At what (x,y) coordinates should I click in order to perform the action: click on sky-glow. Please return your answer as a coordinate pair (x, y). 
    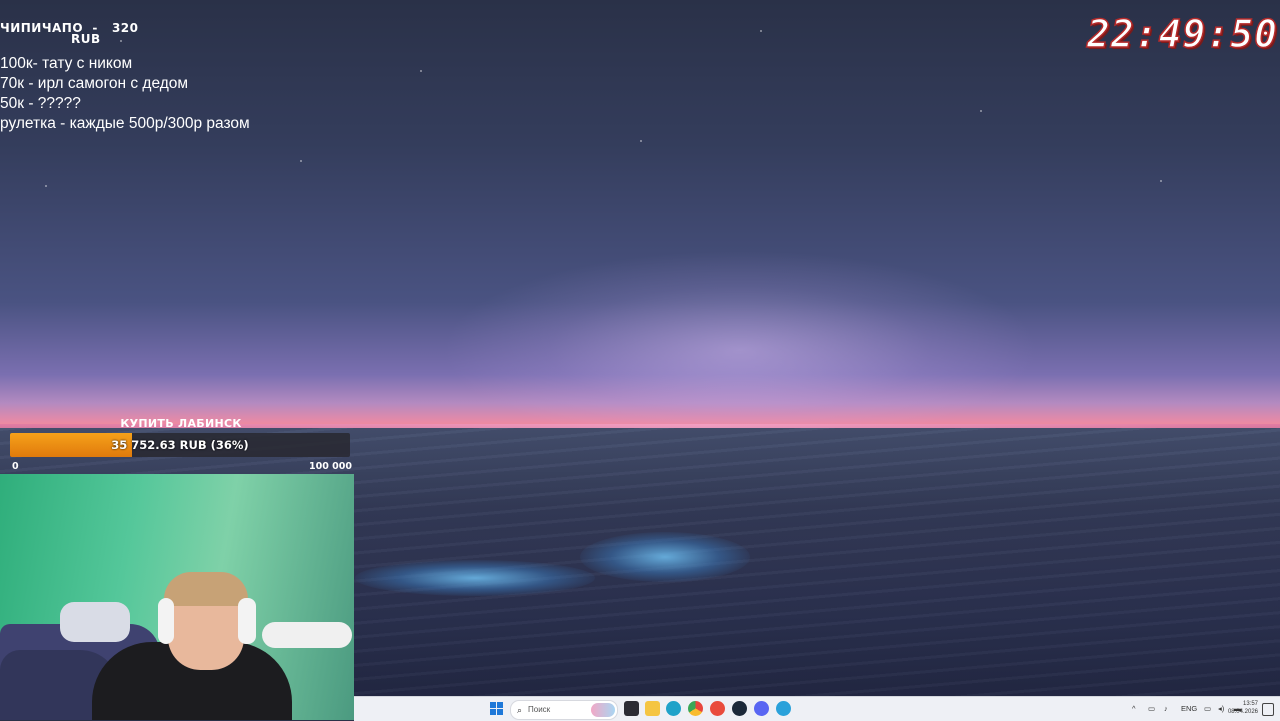
    Looking at the image, I should click on (740, 350).